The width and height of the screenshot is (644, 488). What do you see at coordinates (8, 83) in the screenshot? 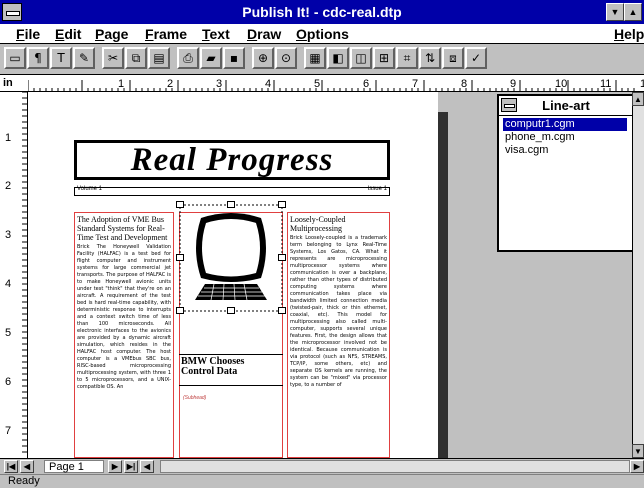
I see `ruler-unit-label: in` at bounding box center [8, 83].